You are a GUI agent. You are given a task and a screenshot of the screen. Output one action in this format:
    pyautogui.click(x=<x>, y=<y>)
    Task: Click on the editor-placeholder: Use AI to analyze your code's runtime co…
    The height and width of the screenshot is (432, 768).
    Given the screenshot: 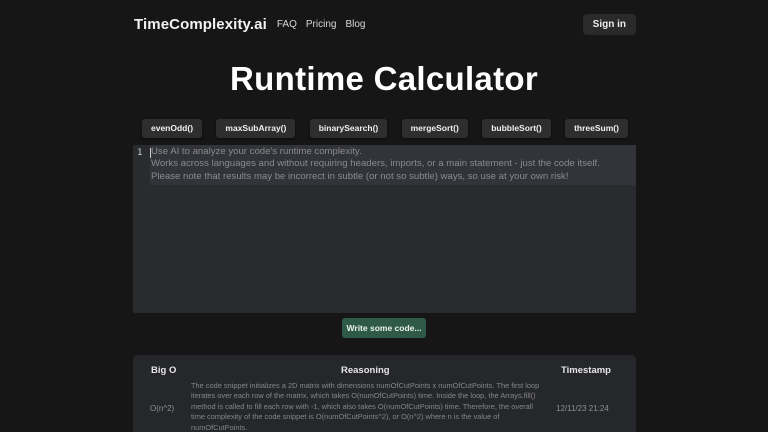 What is the action you would take?
    pyautogui.click(x=391, y=164)
    